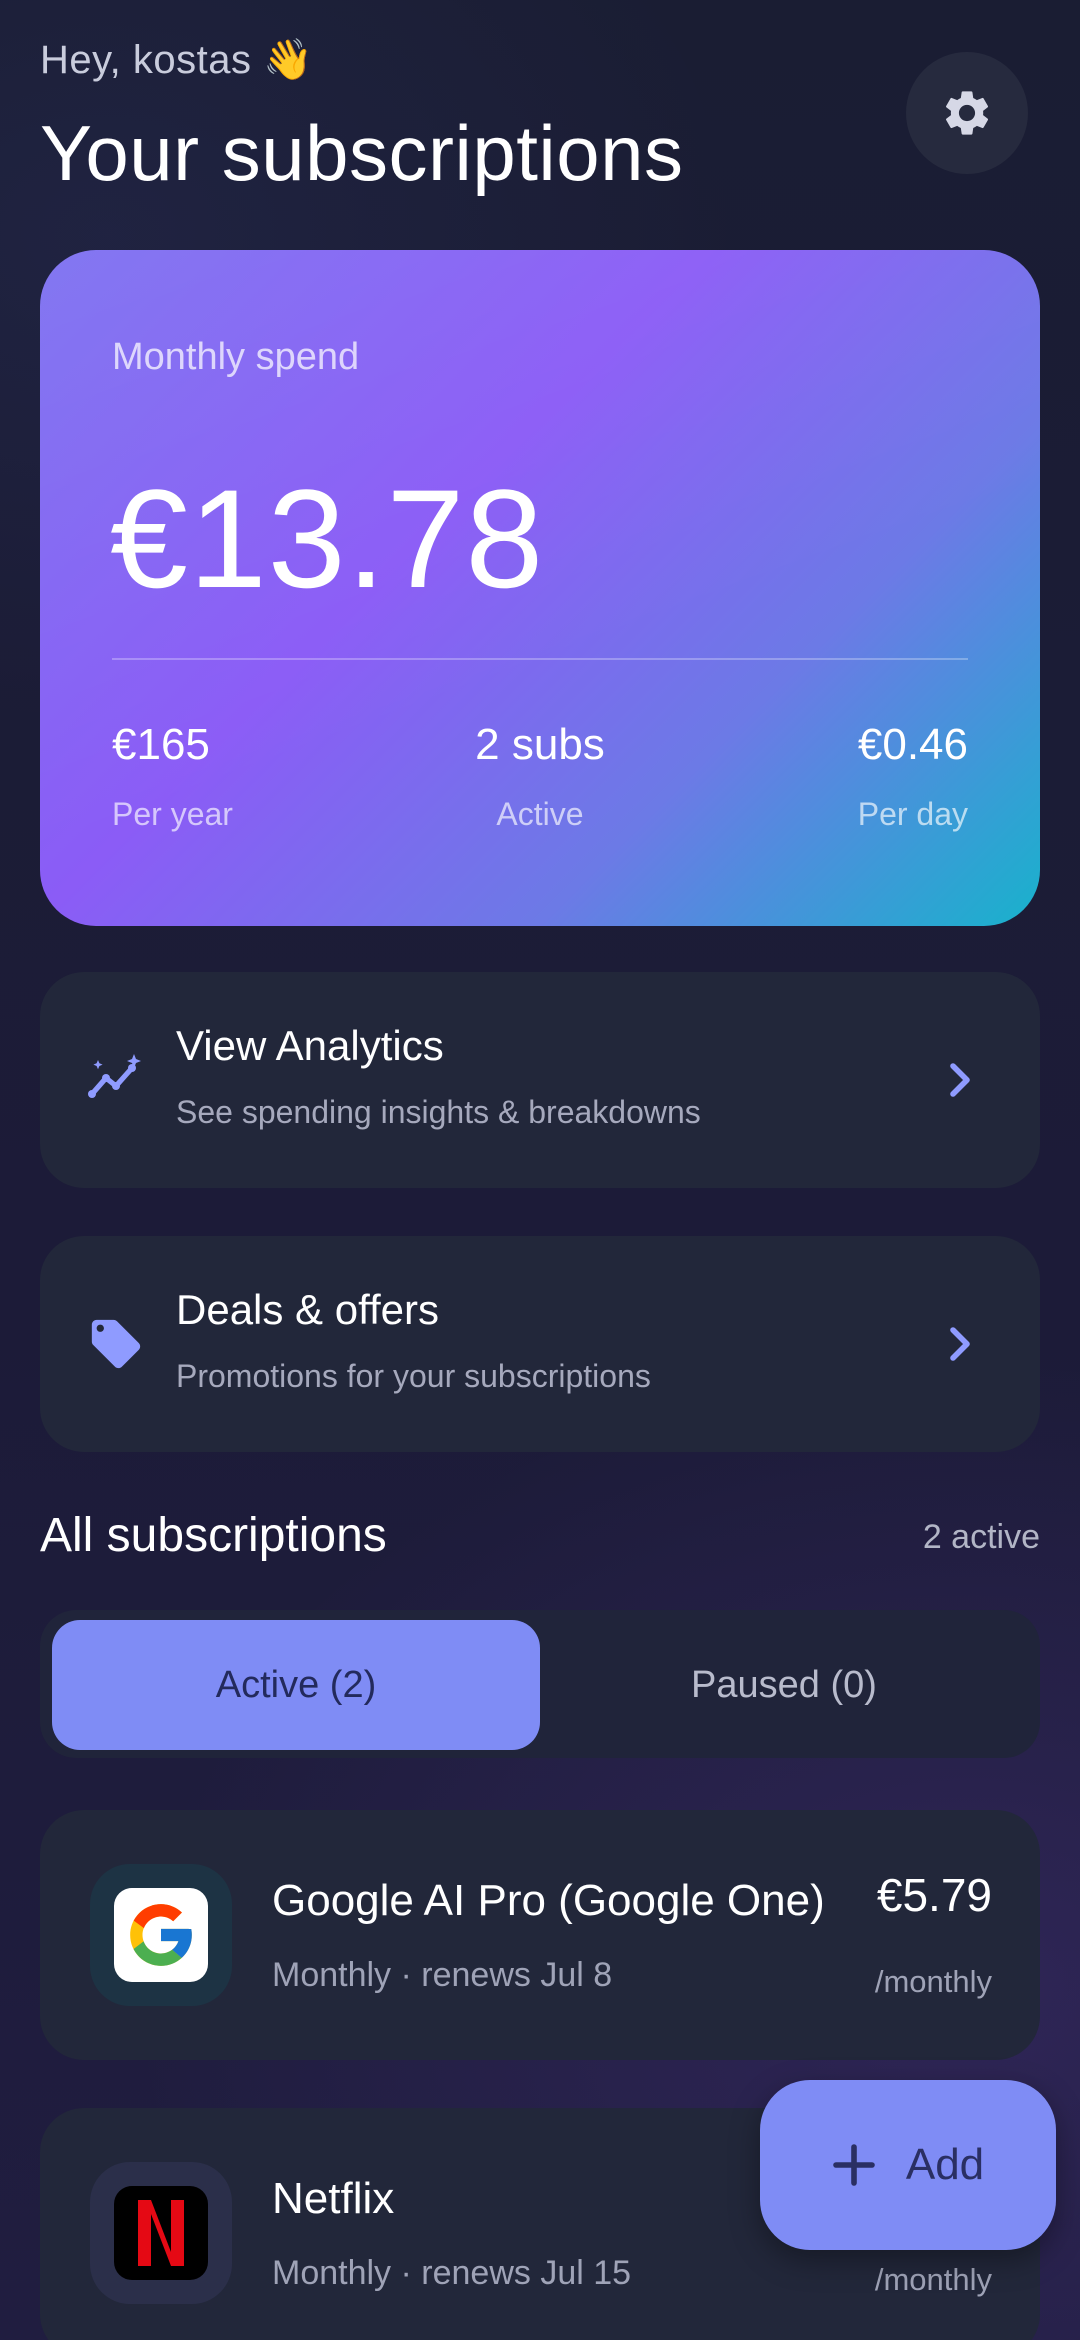 The height and width of the screenshot is (2340, 1080). What do you see at coordinates (540, 814) in the screenshot?
I see `stat-label: Active` at bounding box center [540, 814].